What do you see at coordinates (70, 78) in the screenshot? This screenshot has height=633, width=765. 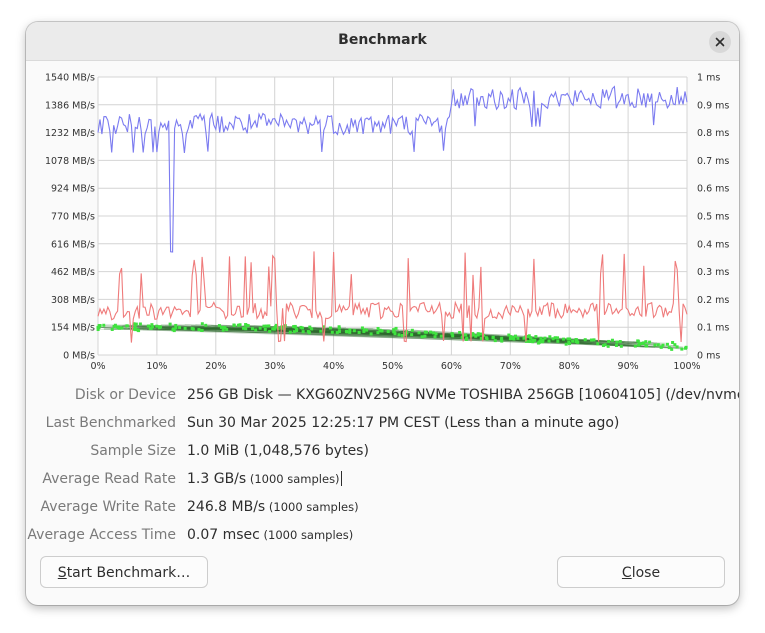 I see `y-tick-label-left: 1540 MB/s` at bounding box center [70, 78].